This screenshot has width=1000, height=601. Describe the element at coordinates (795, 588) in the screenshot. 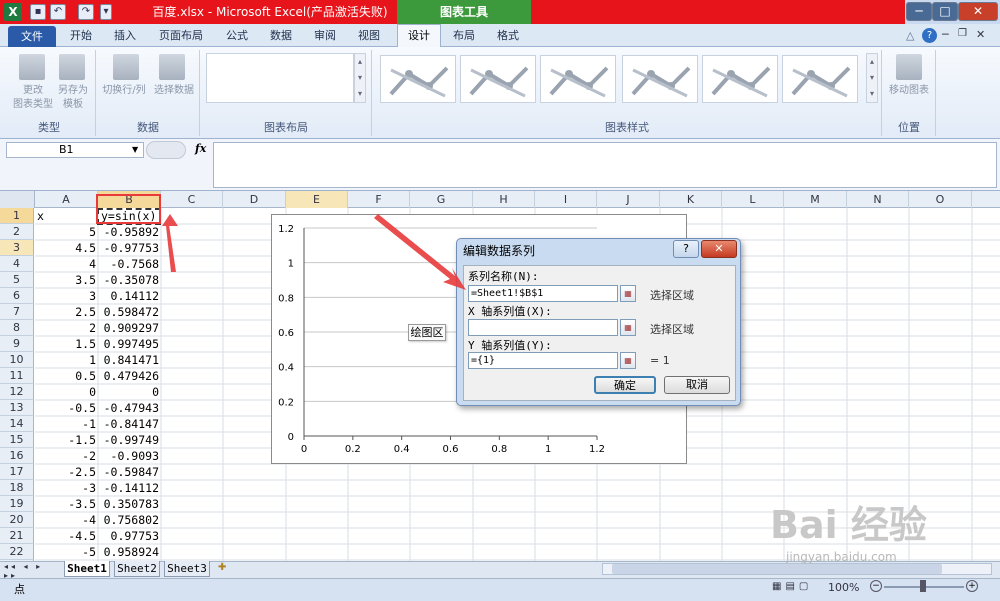

I see `view-mode-icons: ▦▤▢` at that location.